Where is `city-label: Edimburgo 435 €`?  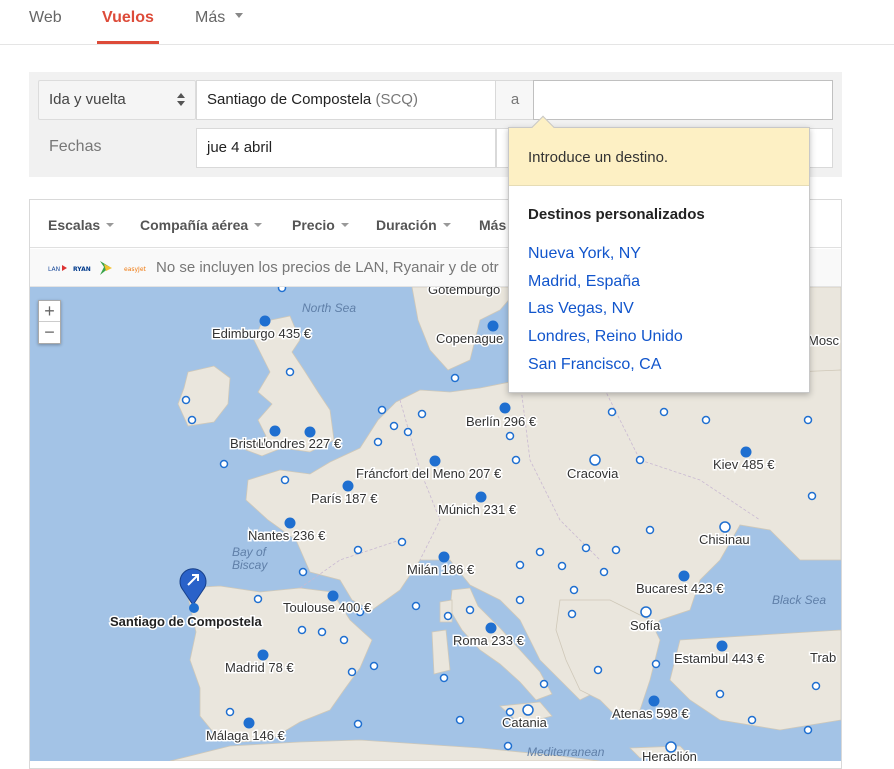
city-label: Edimburgo 435 € is located at coordinates (262, 333).